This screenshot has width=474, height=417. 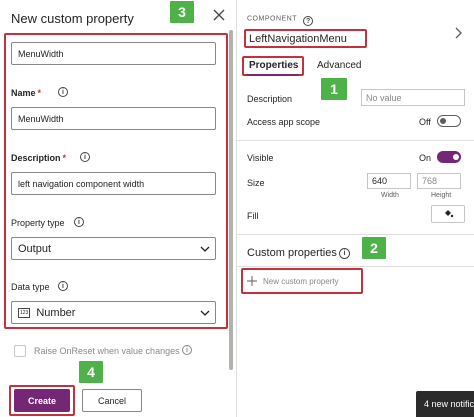 I want to click on scrollbar-thumb, so click(x=231, y=200).